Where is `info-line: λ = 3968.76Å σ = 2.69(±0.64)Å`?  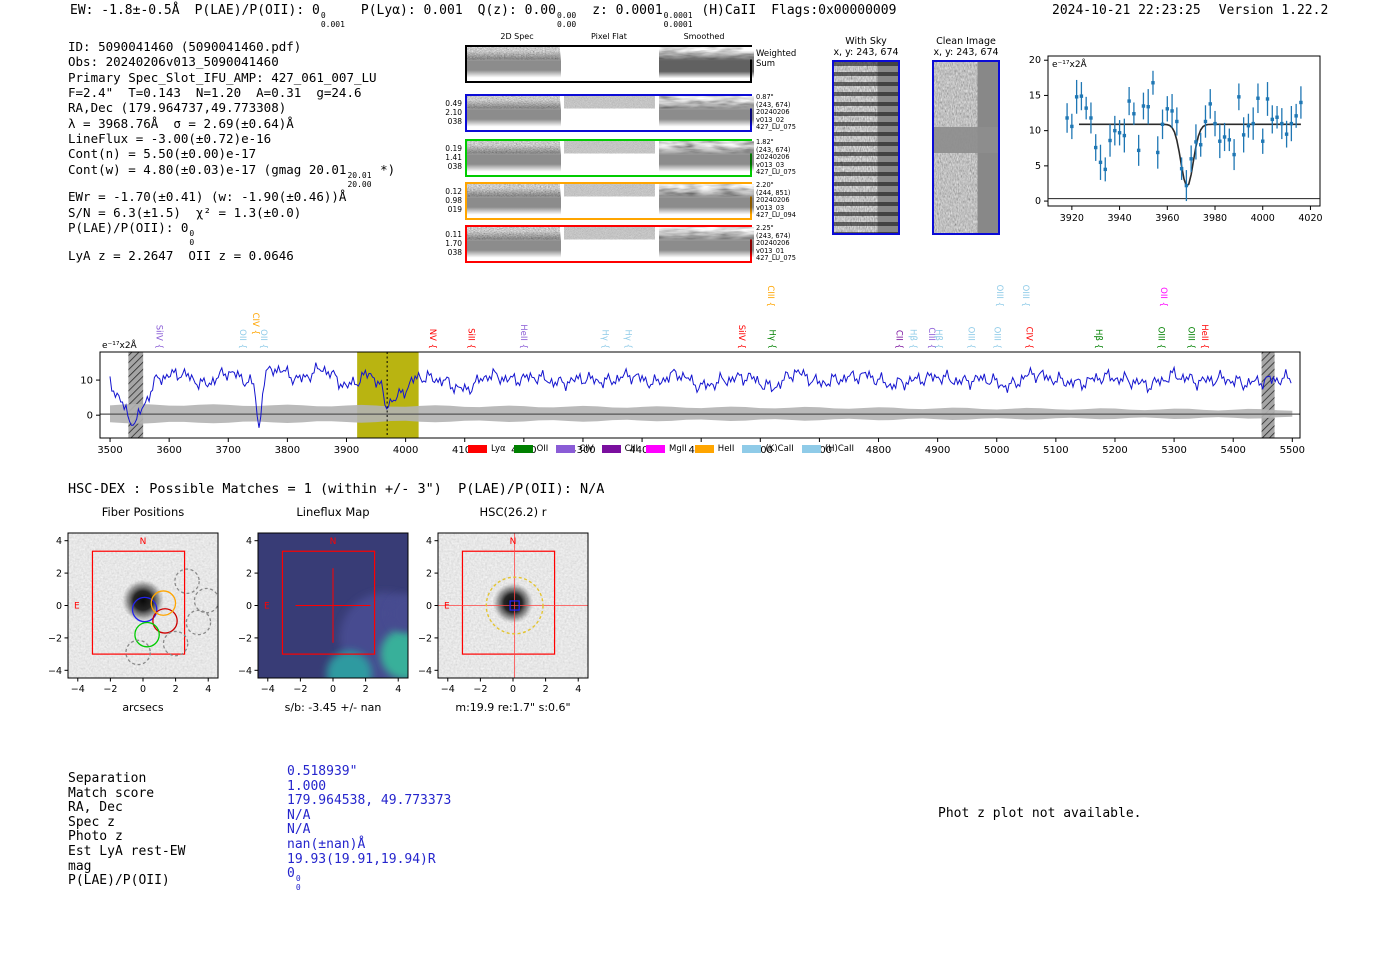 info-line: λ = 3968.76Å σ = 2.69(±0.64)Å is located at coordinates (181, 123).